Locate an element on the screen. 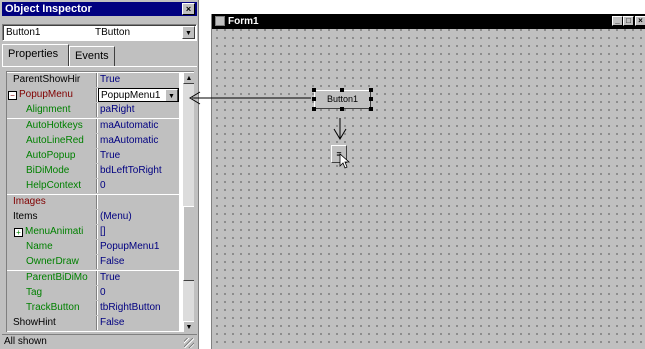  mouse-cursor-icon is located at coordinates (345, 161).